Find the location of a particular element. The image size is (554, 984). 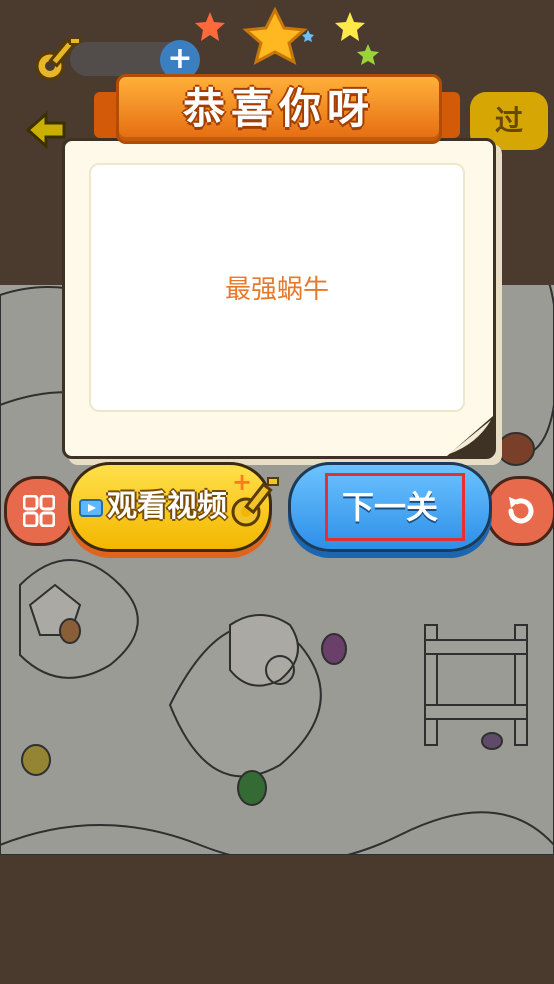

grid-icon is located at coordinates (39, 511).